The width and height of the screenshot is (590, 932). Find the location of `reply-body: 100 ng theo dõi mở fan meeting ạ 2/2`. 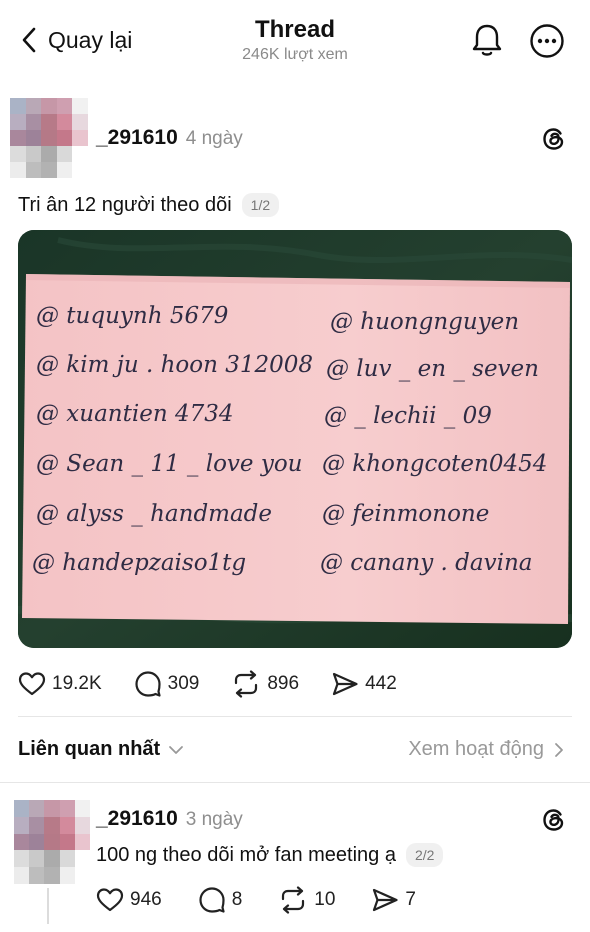

reply-body: 100 ng theo dõi mở fan meeting ạ 2/2 is located at coordinates (270, 855).